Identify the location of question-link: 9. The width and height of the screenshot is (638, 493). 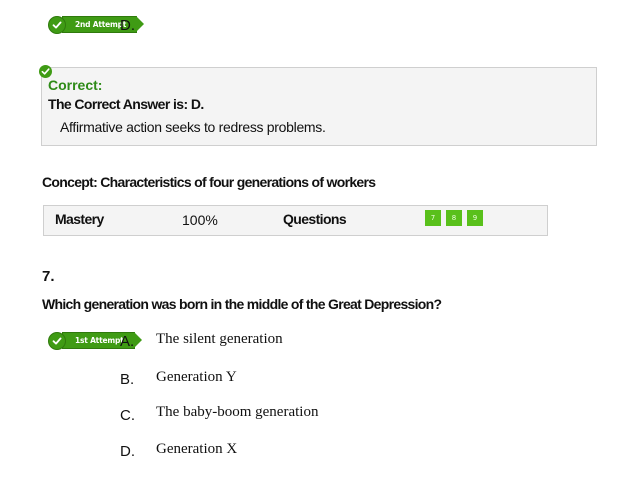
(475, 218).